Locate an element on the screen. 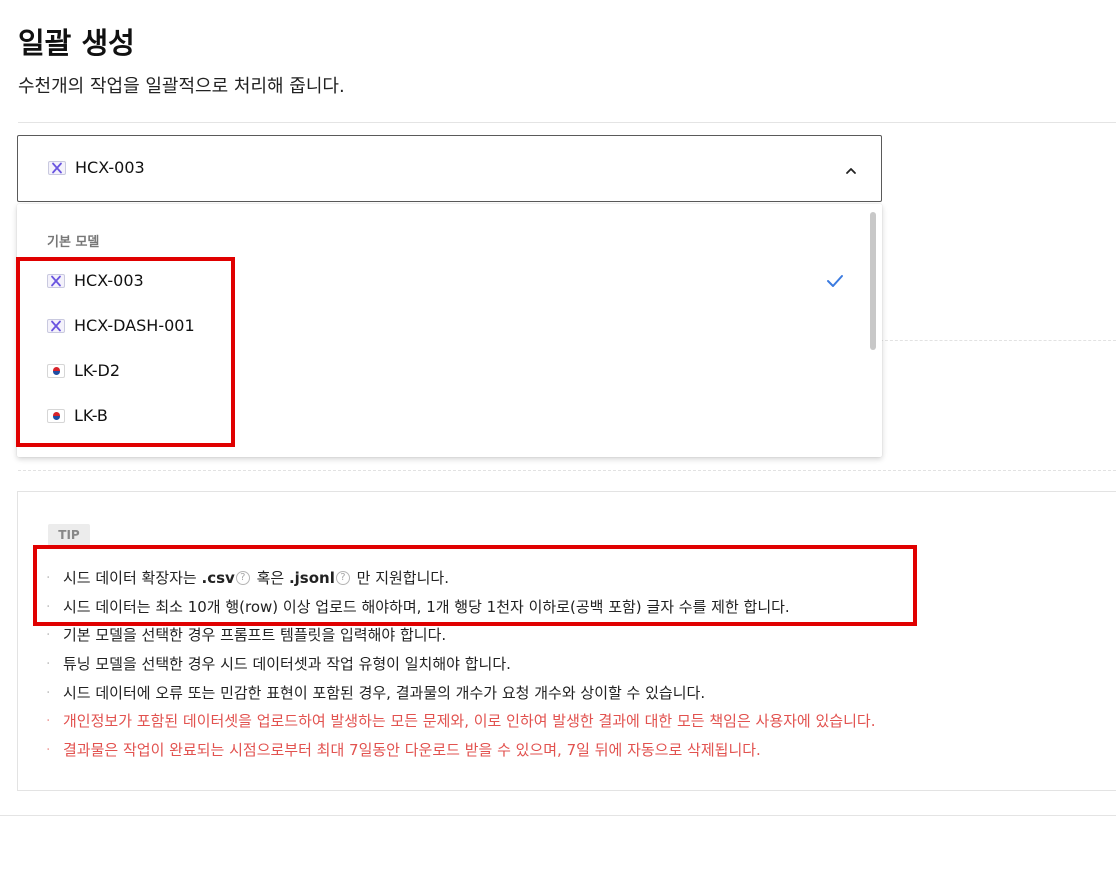 Image resolution: width=1116 pixels, height=870 pixels. model-option-hcx-003: HCX-003 is located at coordinates (442, 281).